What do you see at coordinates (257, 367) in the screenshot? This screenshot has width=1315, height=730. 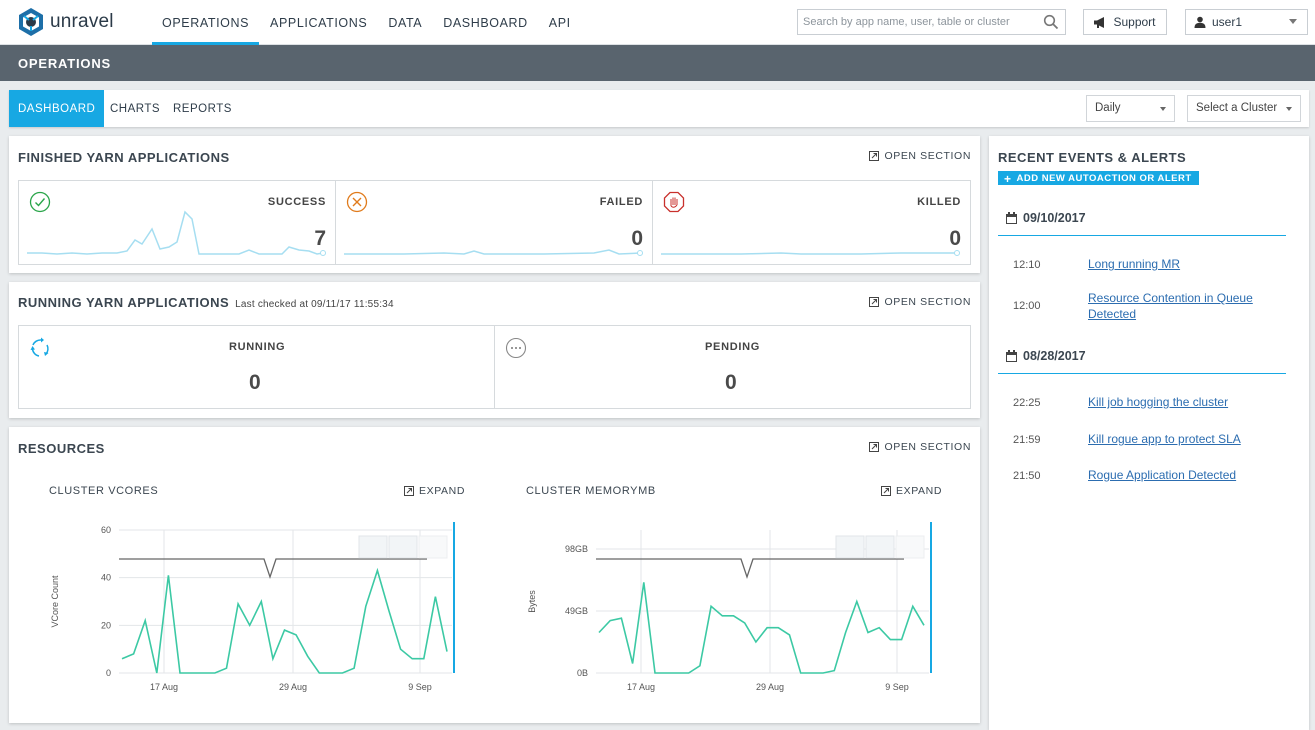 I see `running-tile: RUNNING 0` at bounding box center [257, 367].